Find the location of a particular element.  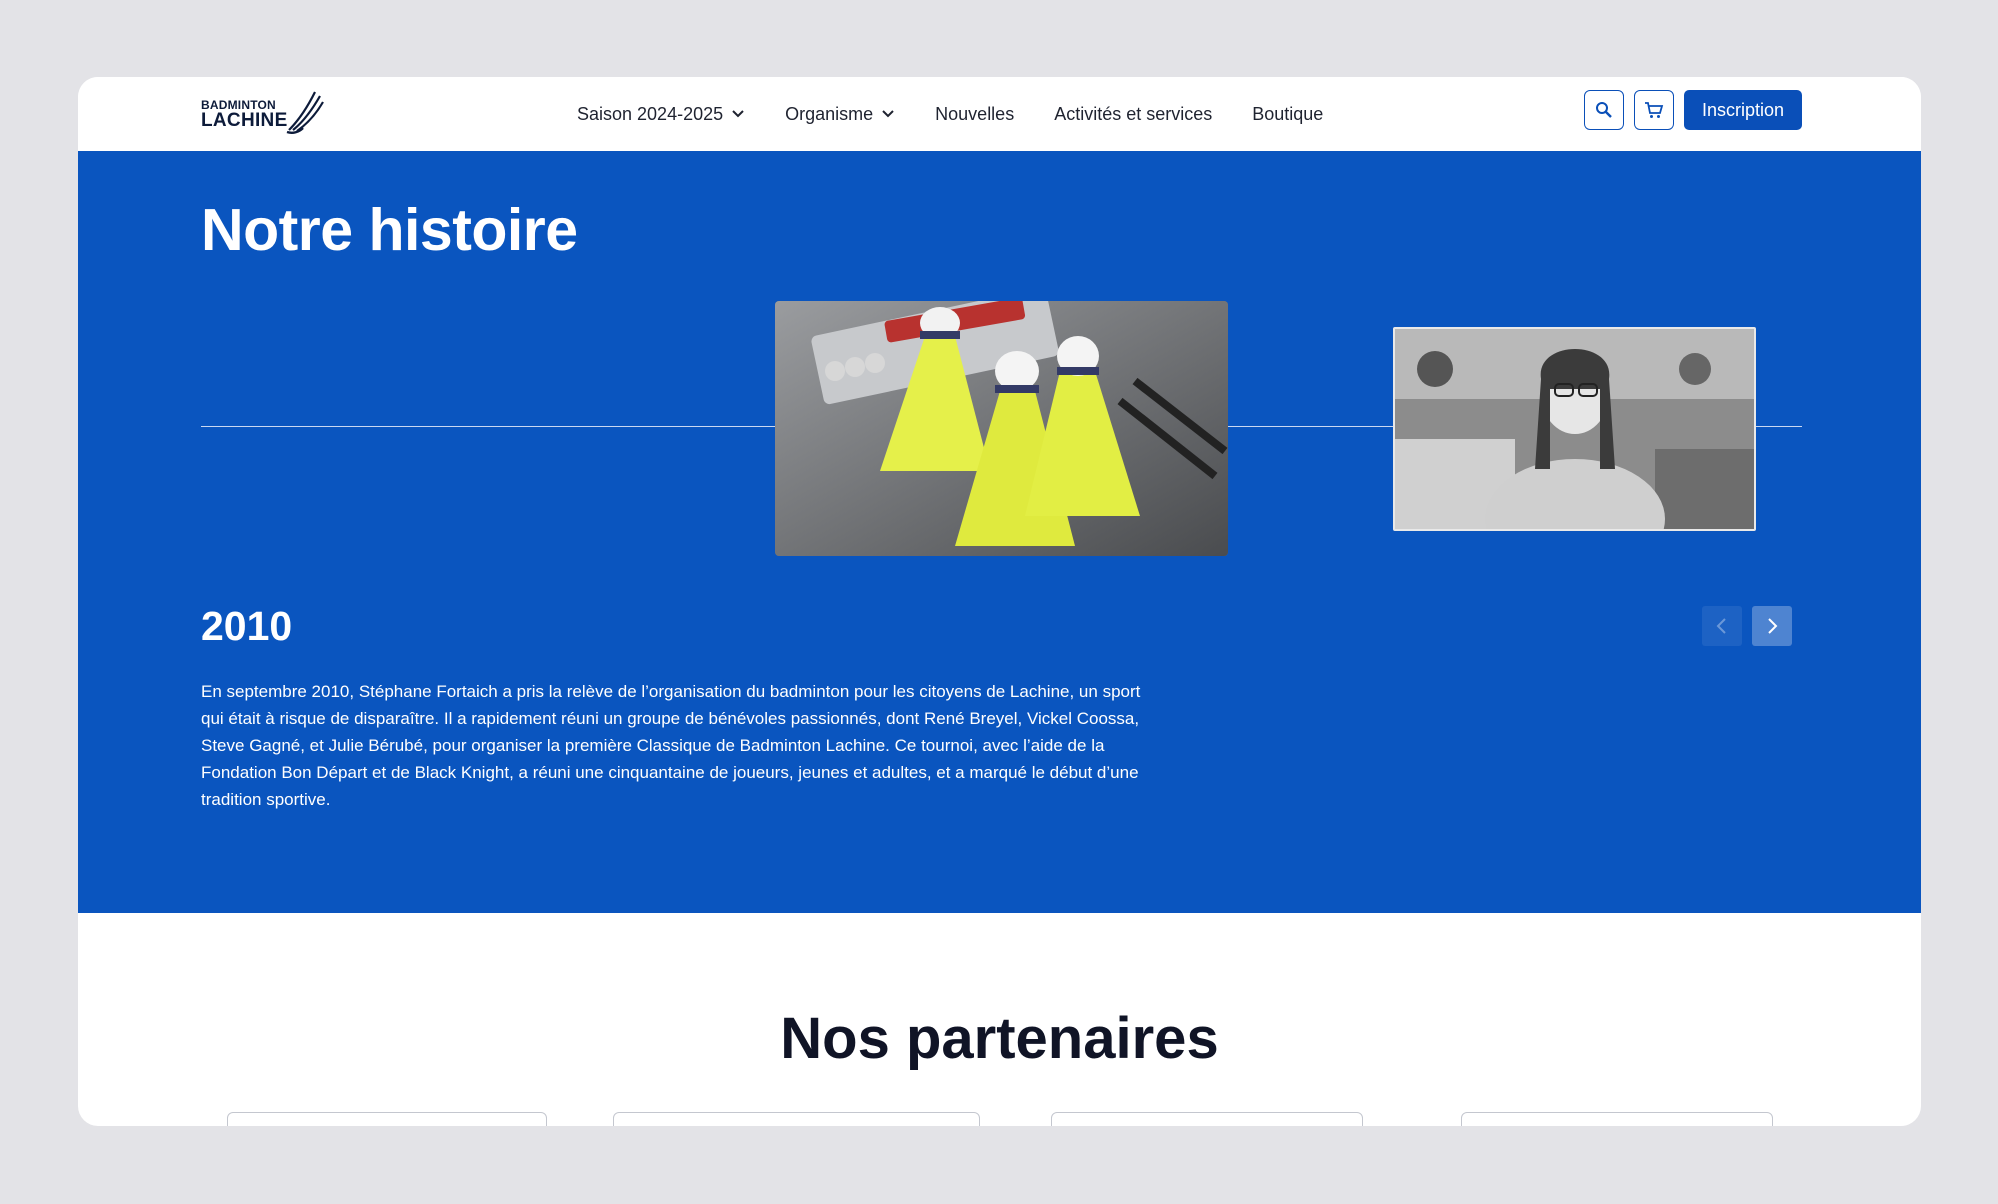

chevron-left-icon is located at coordinates (1721, 626).